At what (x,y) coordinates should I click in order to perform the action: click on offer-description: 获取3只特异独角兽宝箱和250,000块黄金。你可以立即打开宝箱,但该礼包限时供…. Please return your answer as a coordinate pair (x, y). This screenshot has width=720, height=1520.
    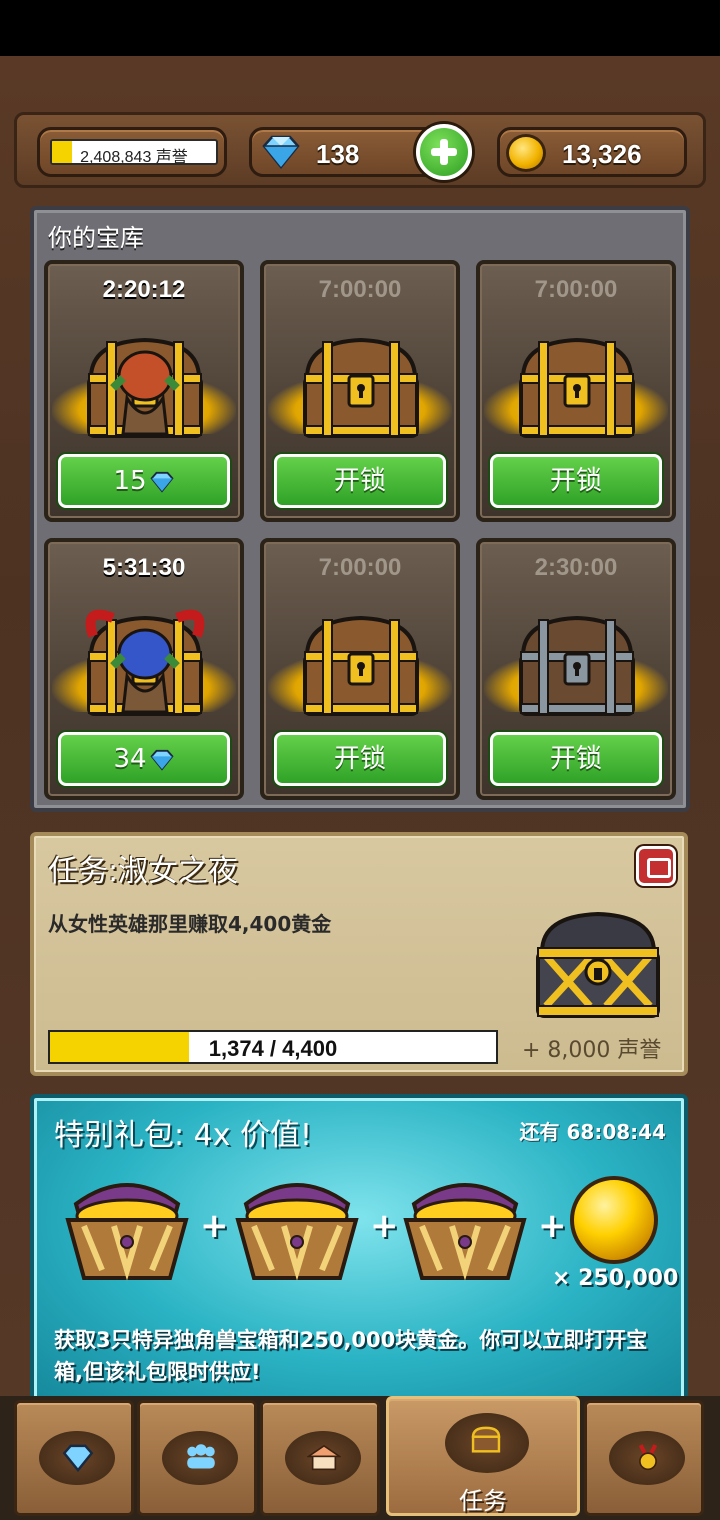
    Looking at the image, I should click on (351, 1356).